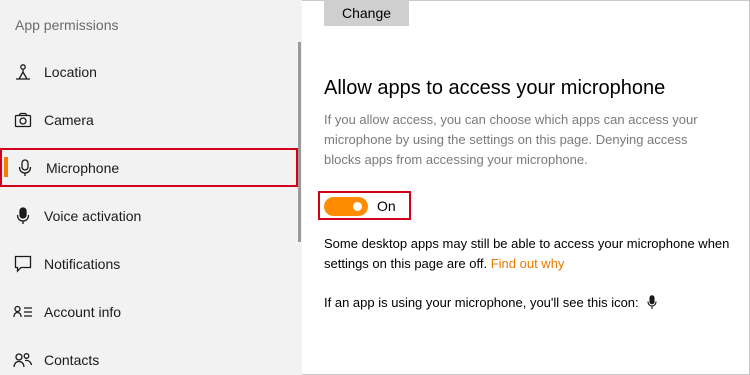  Describe the element at coordinates (23, 312) in the screenshot. I see `account-info-icon` at that location.